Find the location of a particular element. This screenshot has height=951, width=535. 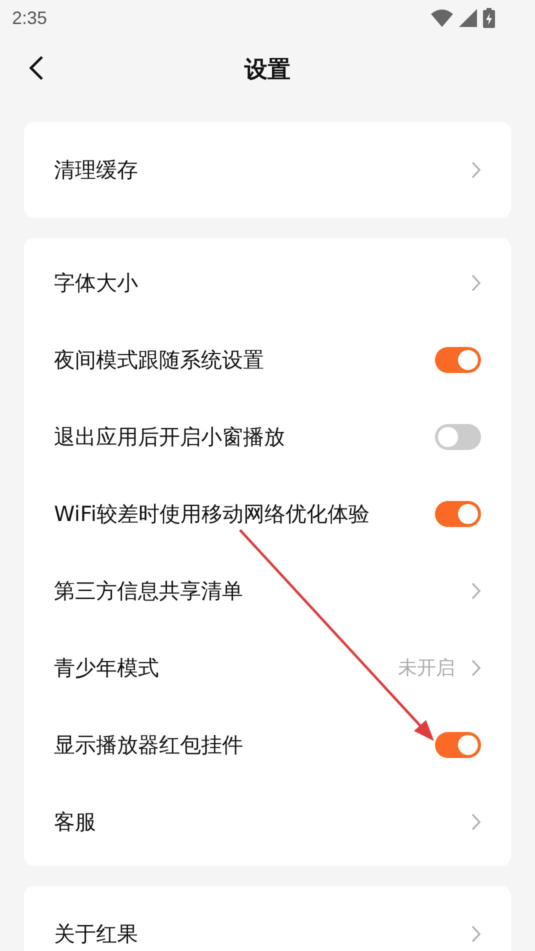

status-time: 2:35 is located at coordinates (30, 18).